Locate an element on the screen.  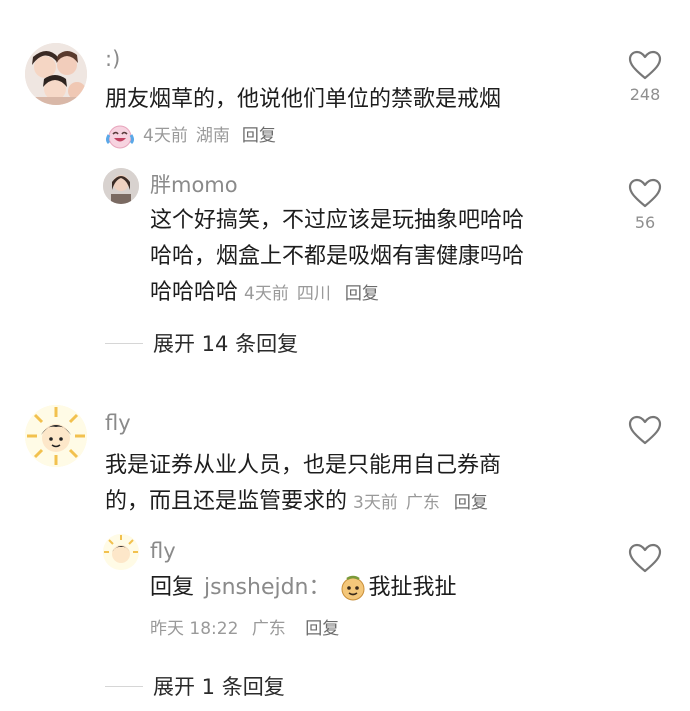
comment-location: 广东 is located at coordinates (422, 503).